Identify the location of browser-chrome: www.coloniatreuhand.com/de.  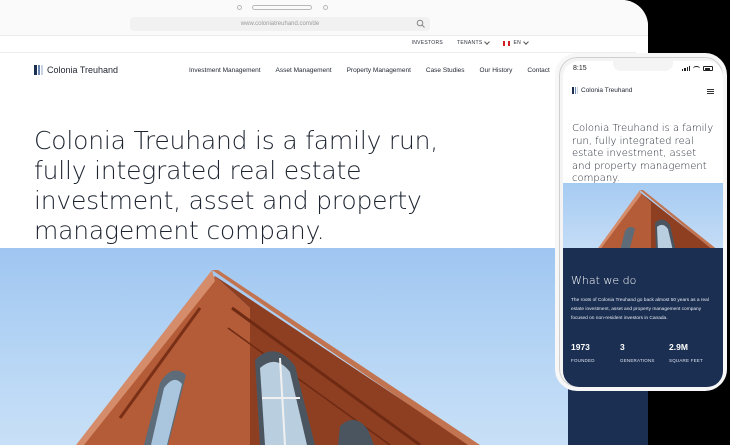
(324, 18).